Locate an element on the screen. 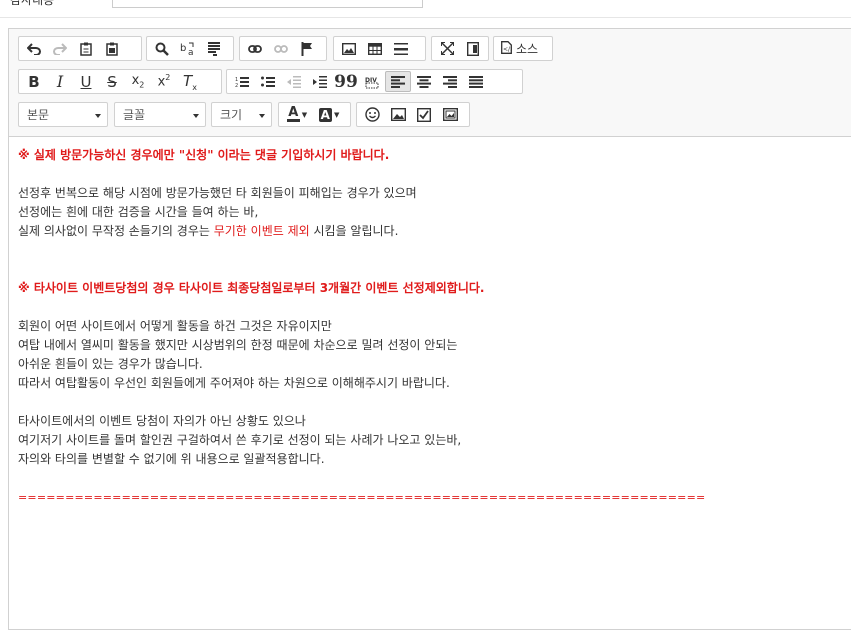  bg-color-button: A ▼ is located at coordinates (329, 114).